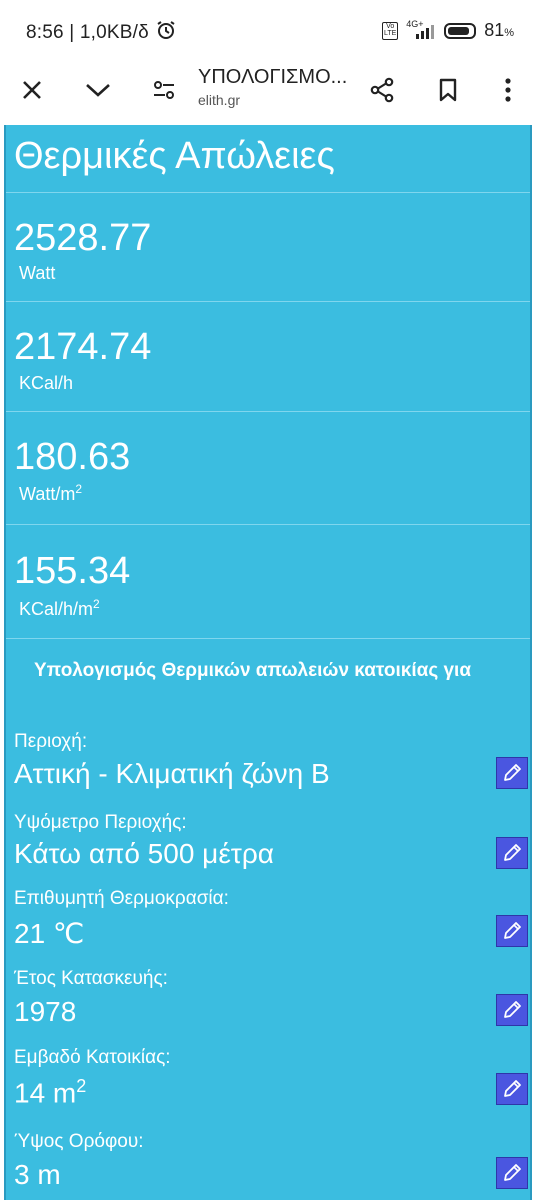  I want to click on result-value: 180.63, so click(72, 457).